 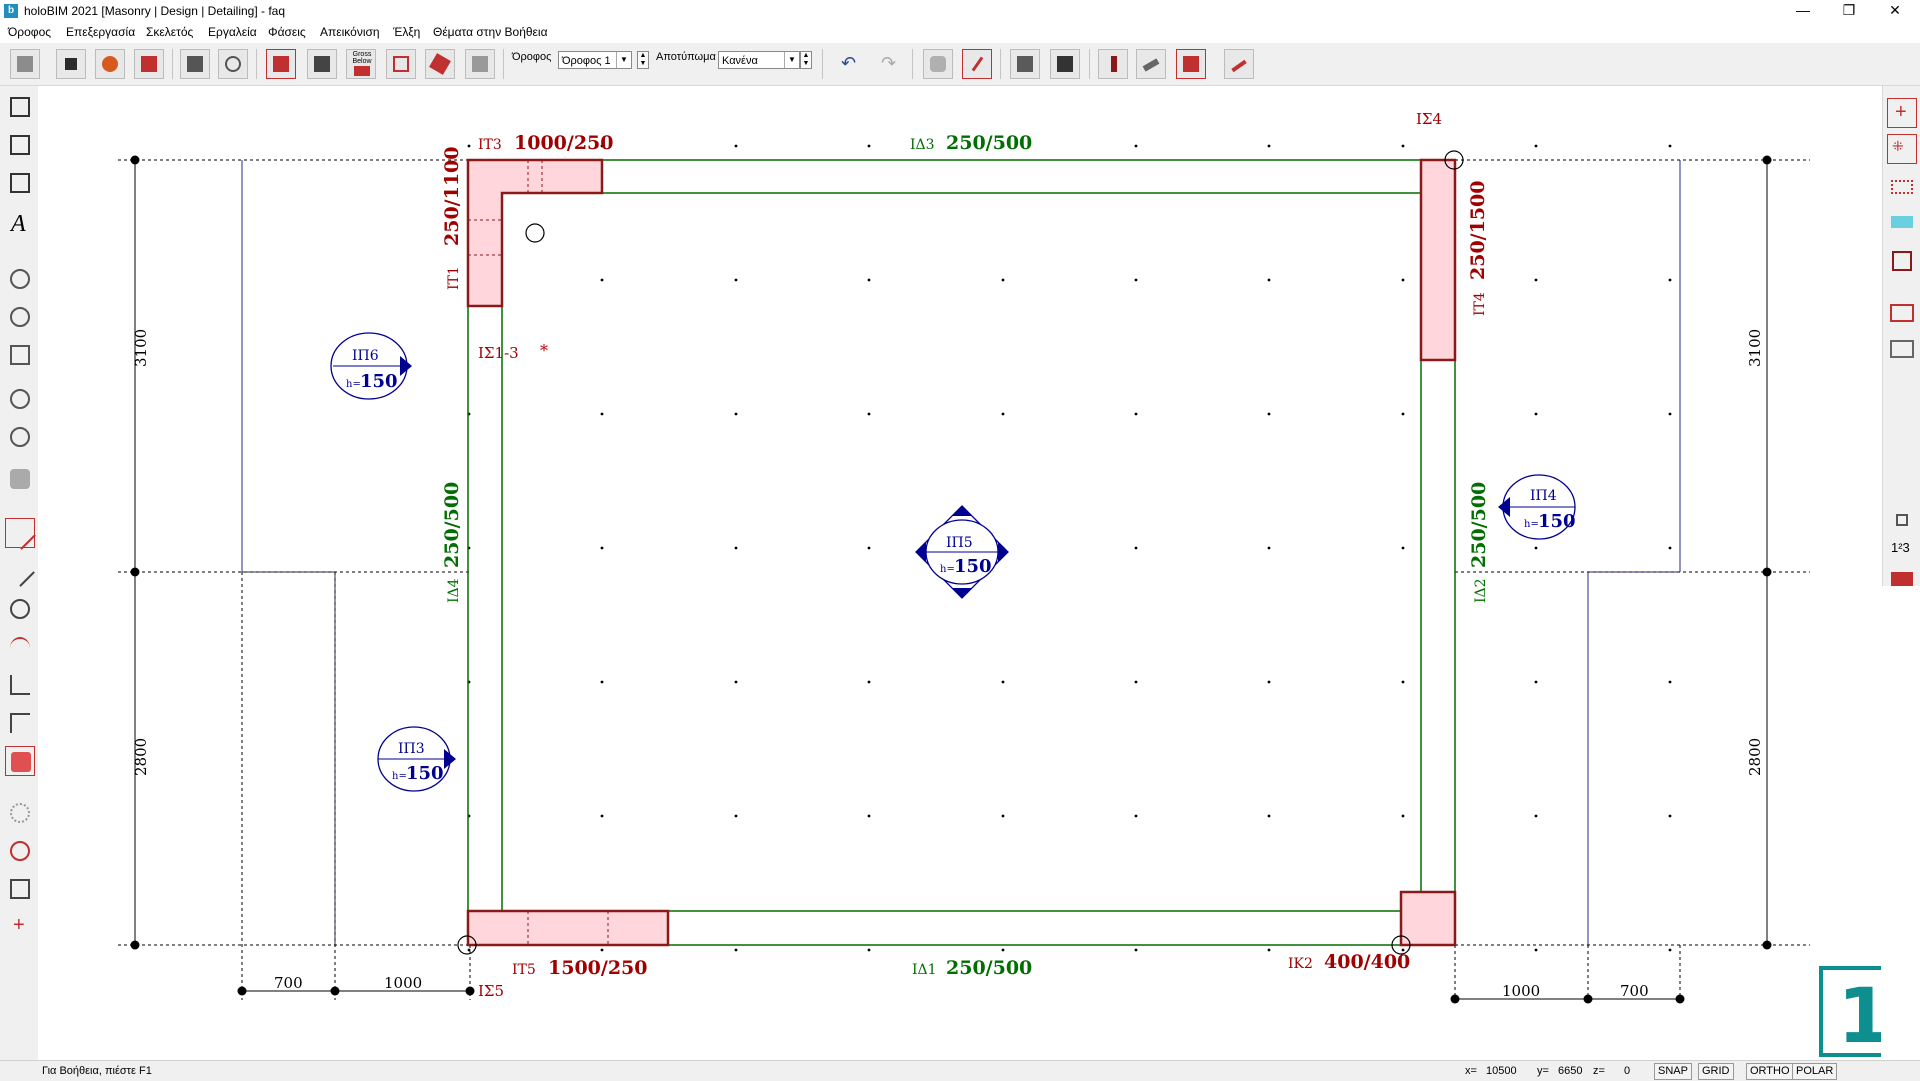 I want to click on stair-icon, so click(x=1239, y=64).